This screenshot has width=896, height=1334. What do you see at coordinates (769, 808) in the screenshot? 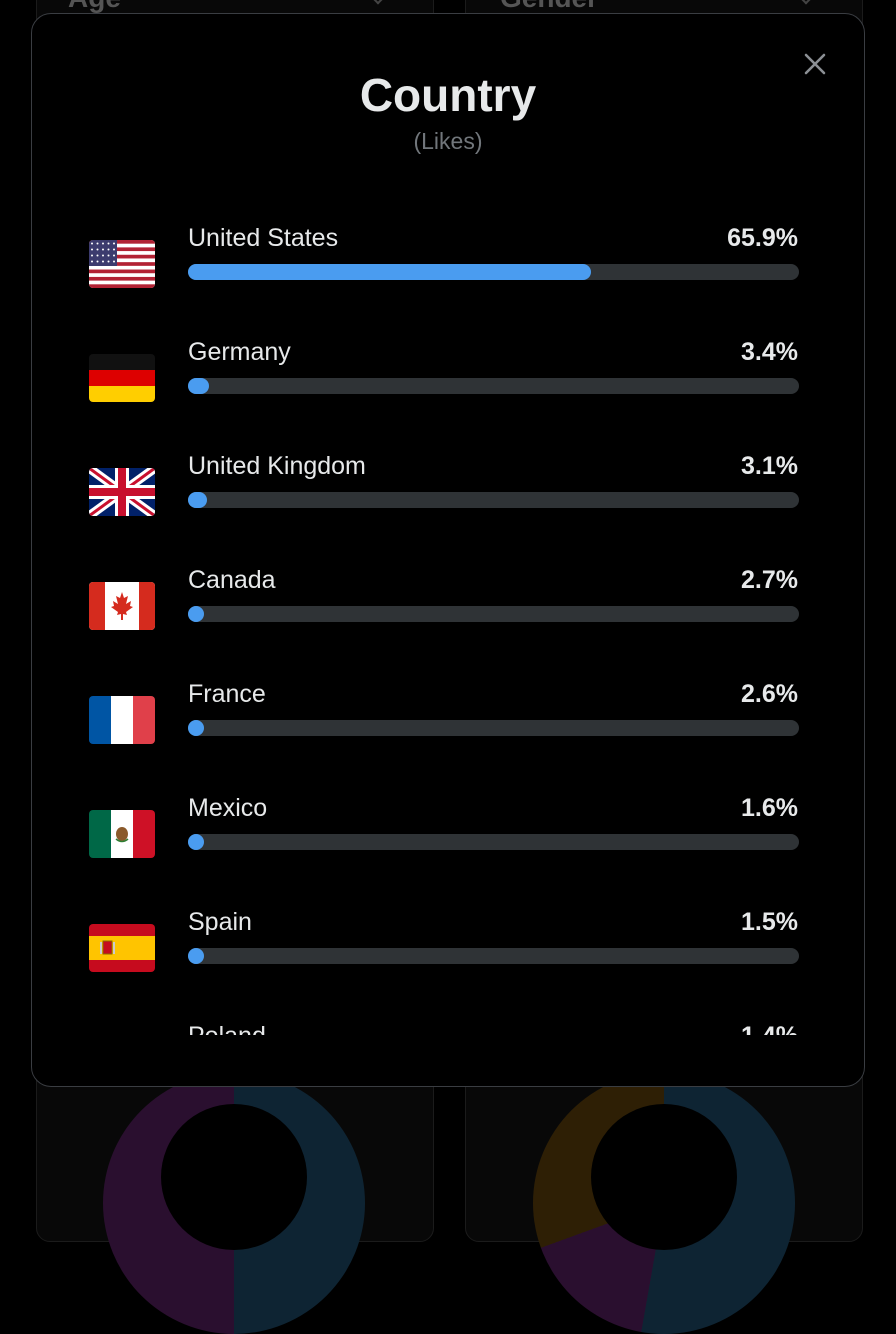
I see `country-percent: 1.6%` at bounding box center [769, 808].